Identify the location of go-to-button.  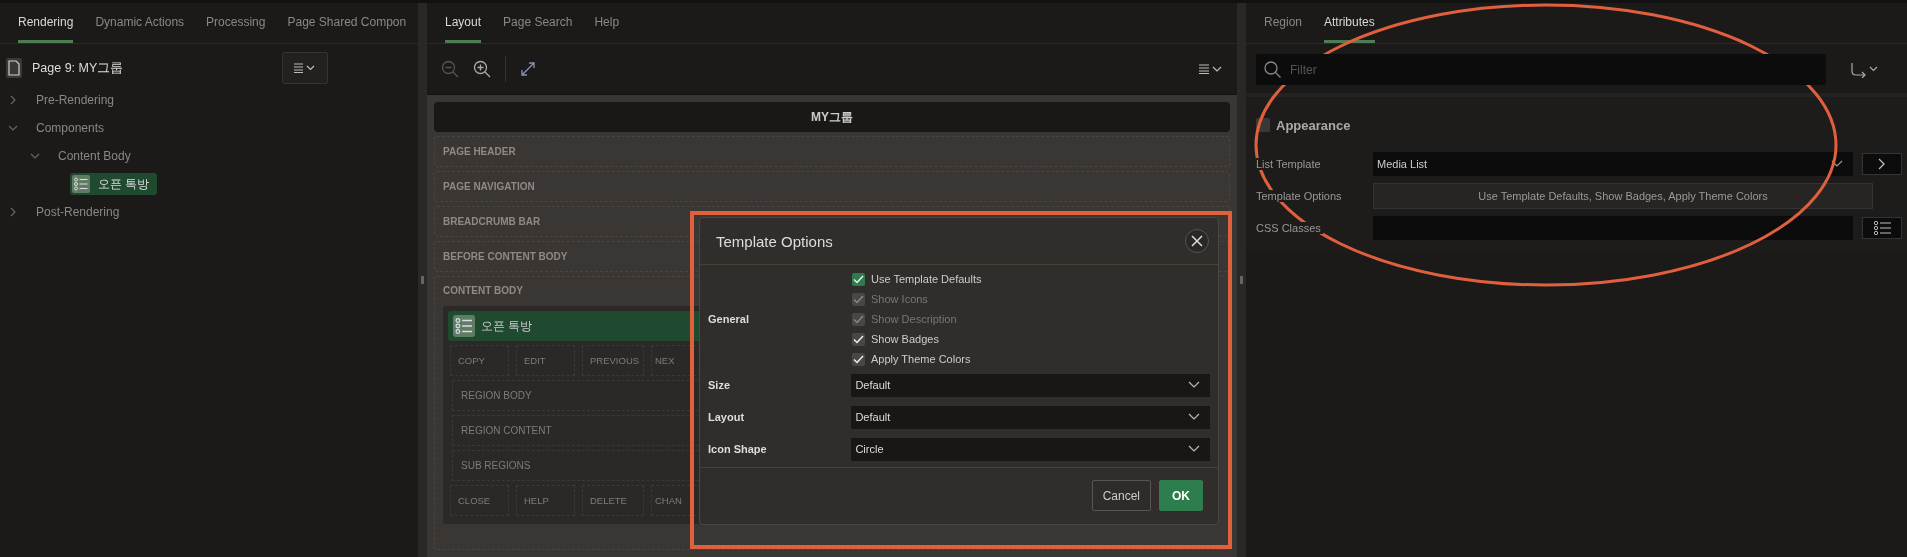
(1882, 164).